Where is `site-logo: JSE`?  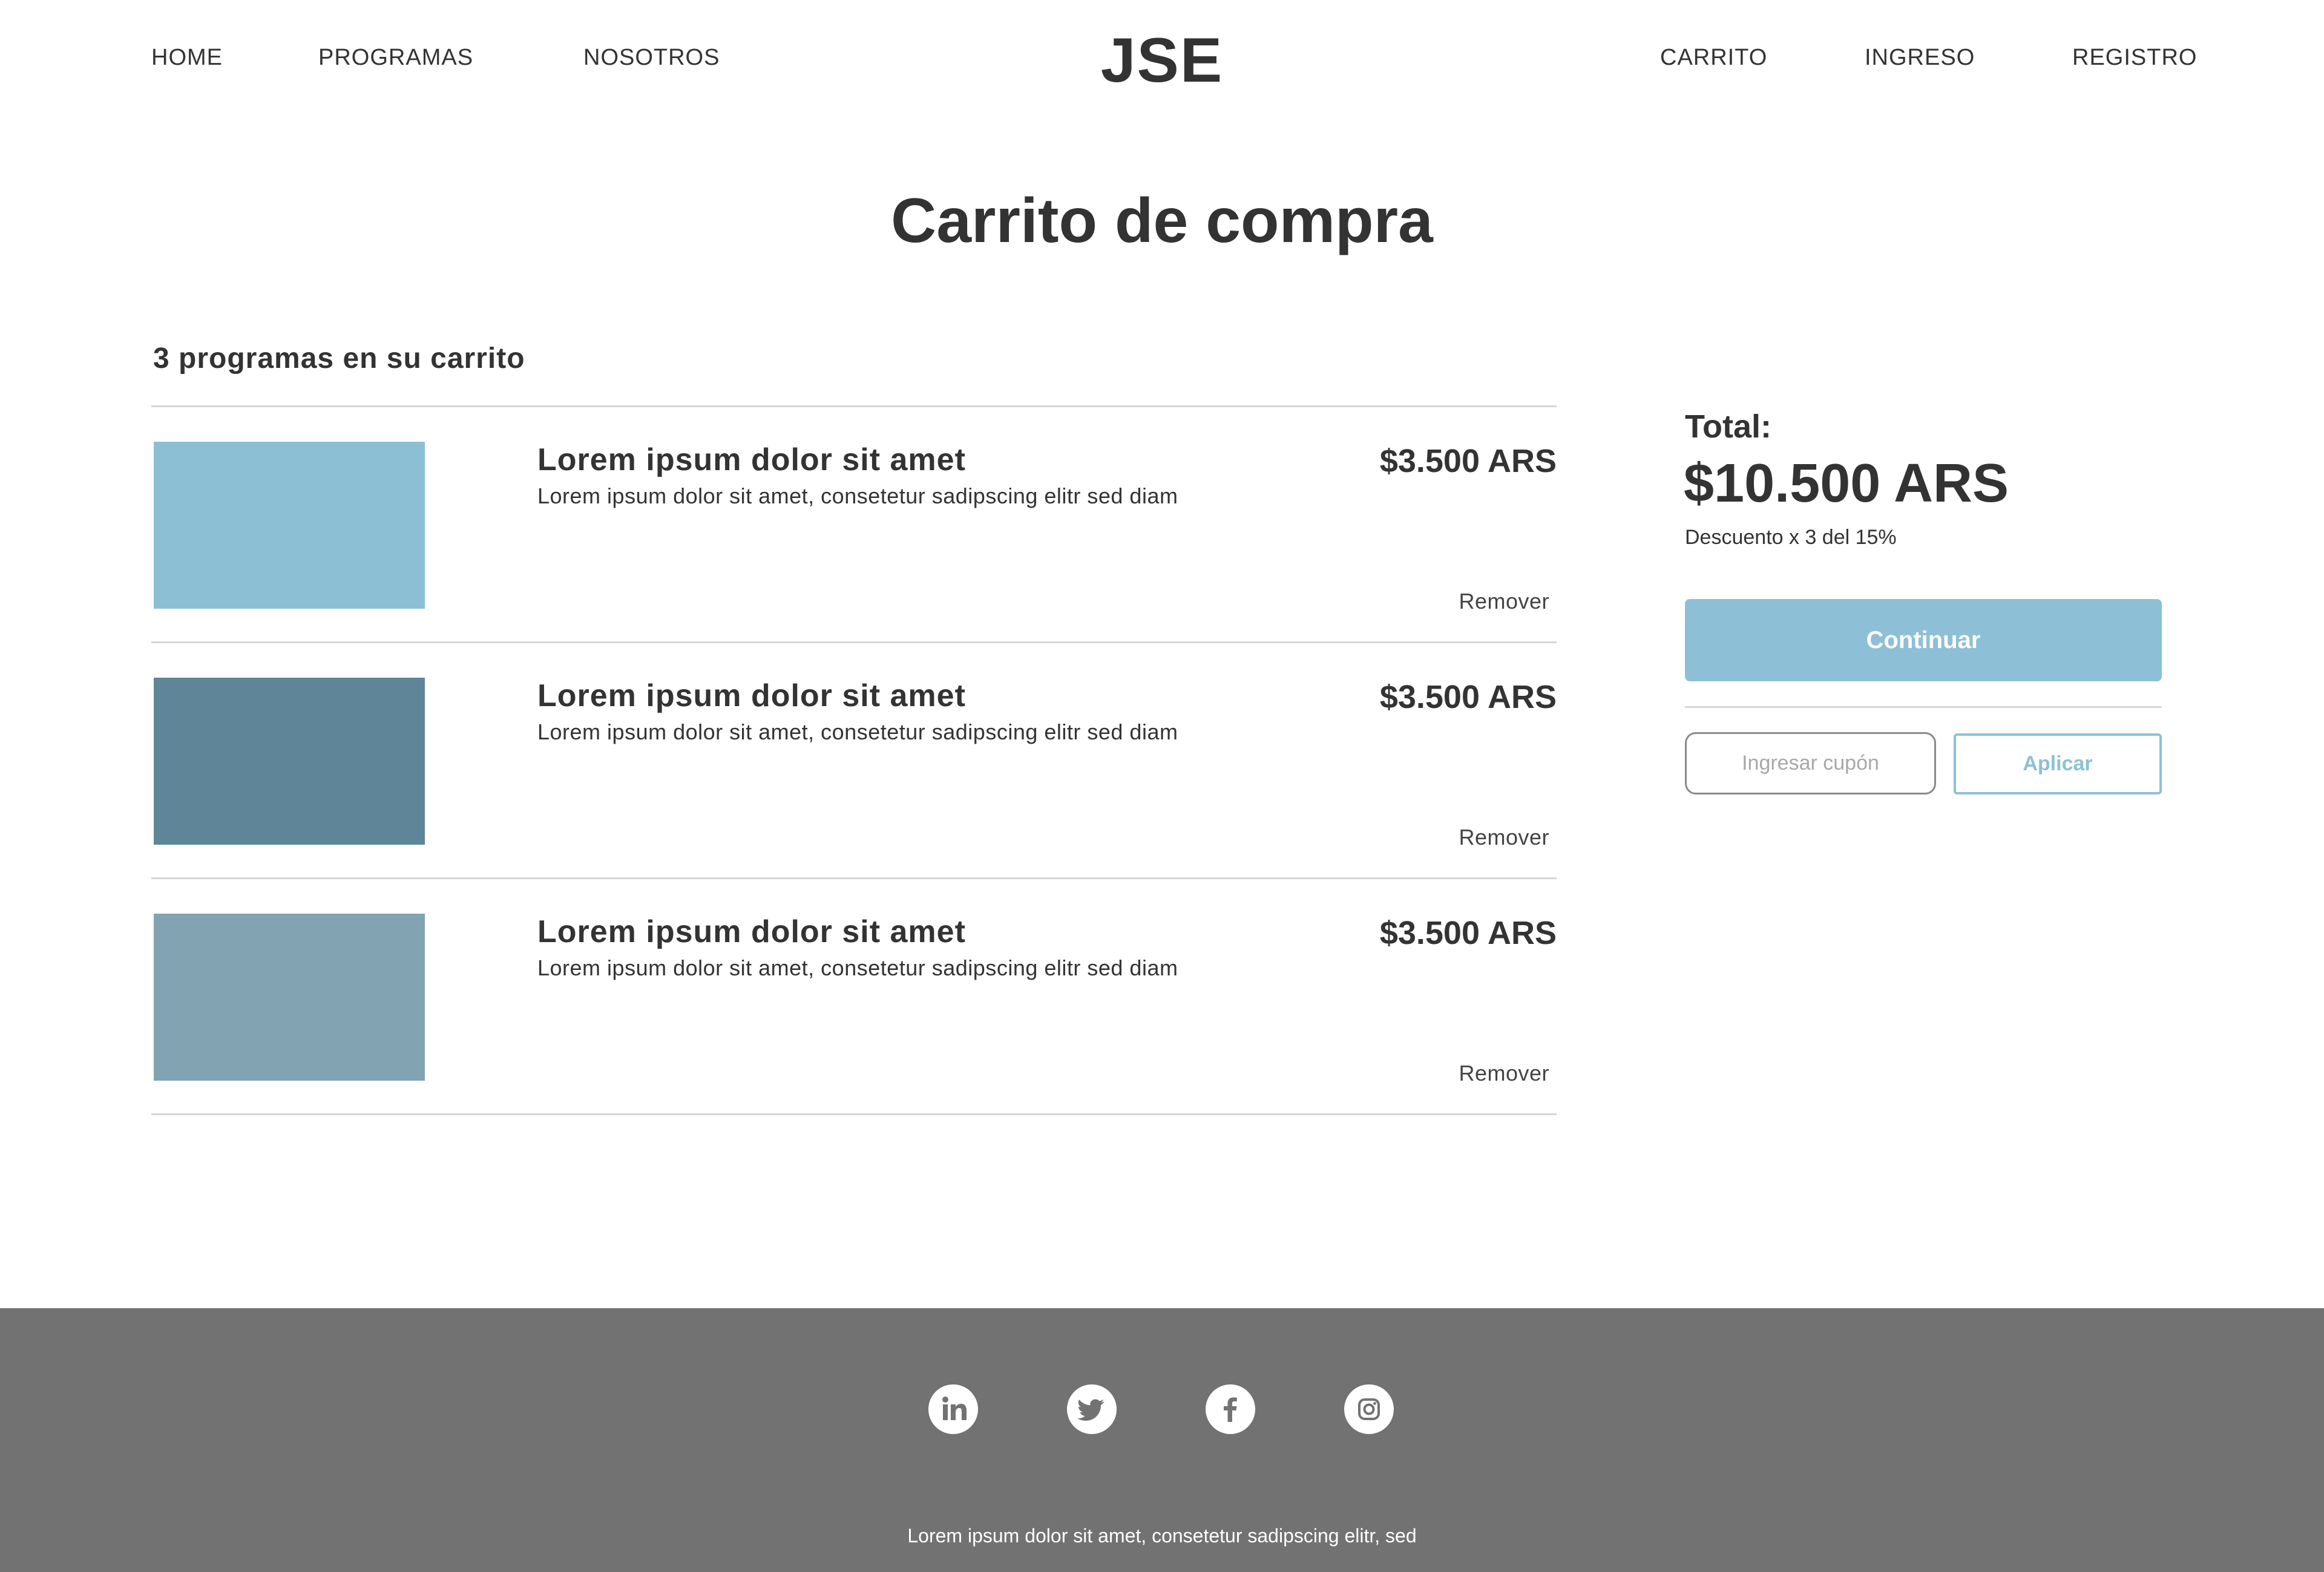 site-logo: JSE is located at coordinates (1162, 60).